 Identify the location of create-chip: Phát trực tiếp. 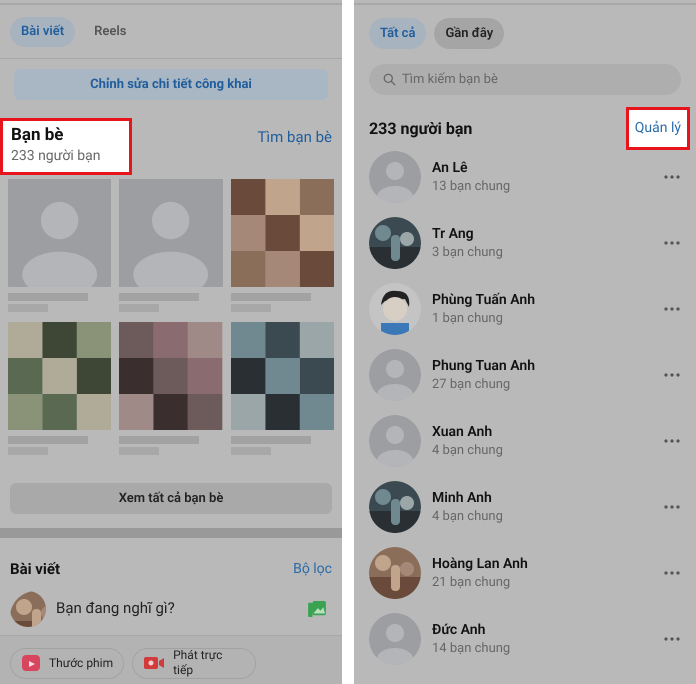
(194, 663).